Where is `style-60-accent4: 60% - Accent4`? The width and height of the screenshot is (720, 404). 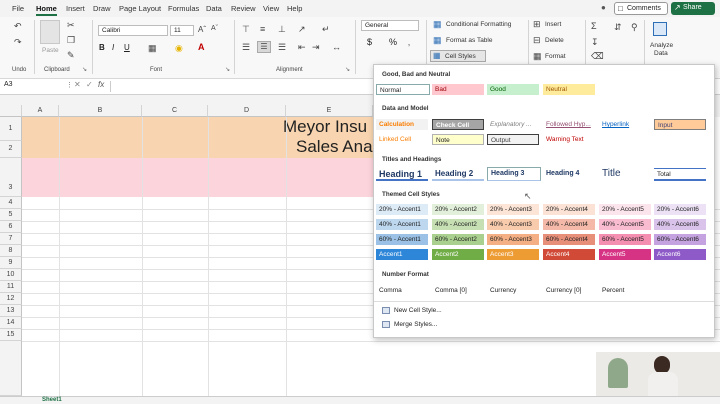
style-60-accent4: 60% - Accent4 is located at coordinates (569, 239).